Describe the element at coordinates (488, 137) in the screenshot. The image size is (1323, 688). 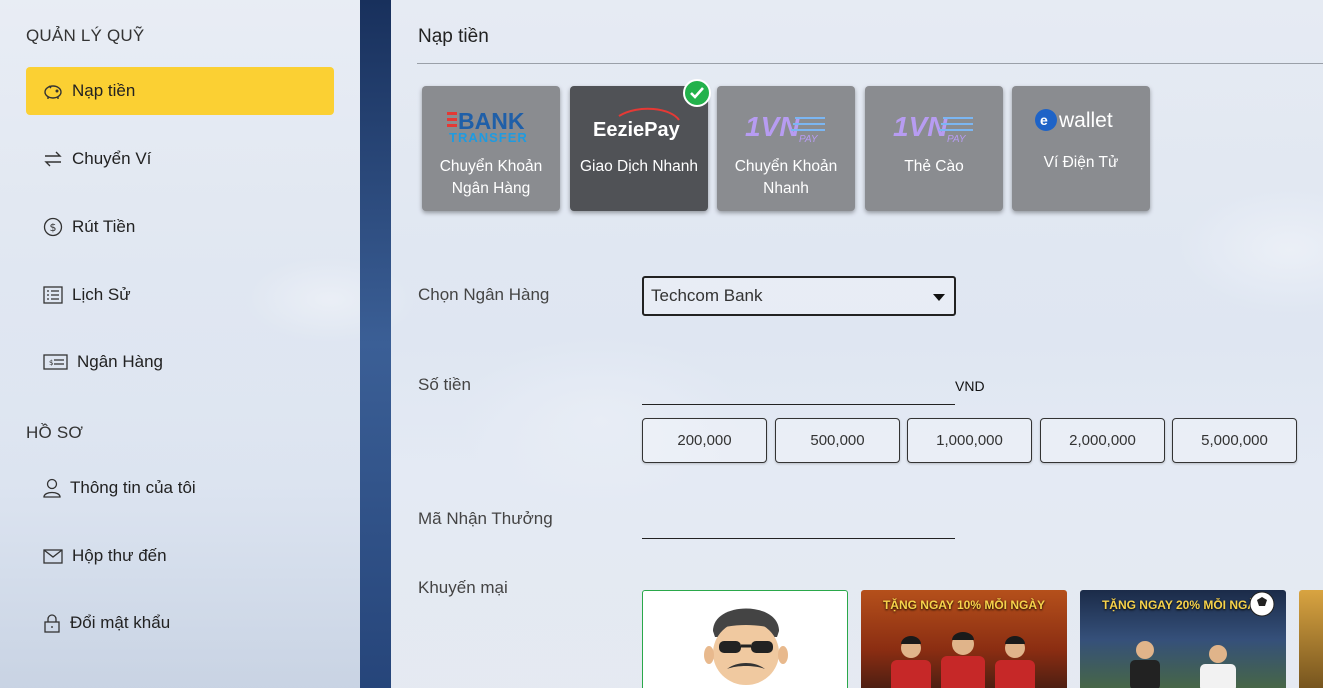
I see `svg-text: TRANSFER` at that location.